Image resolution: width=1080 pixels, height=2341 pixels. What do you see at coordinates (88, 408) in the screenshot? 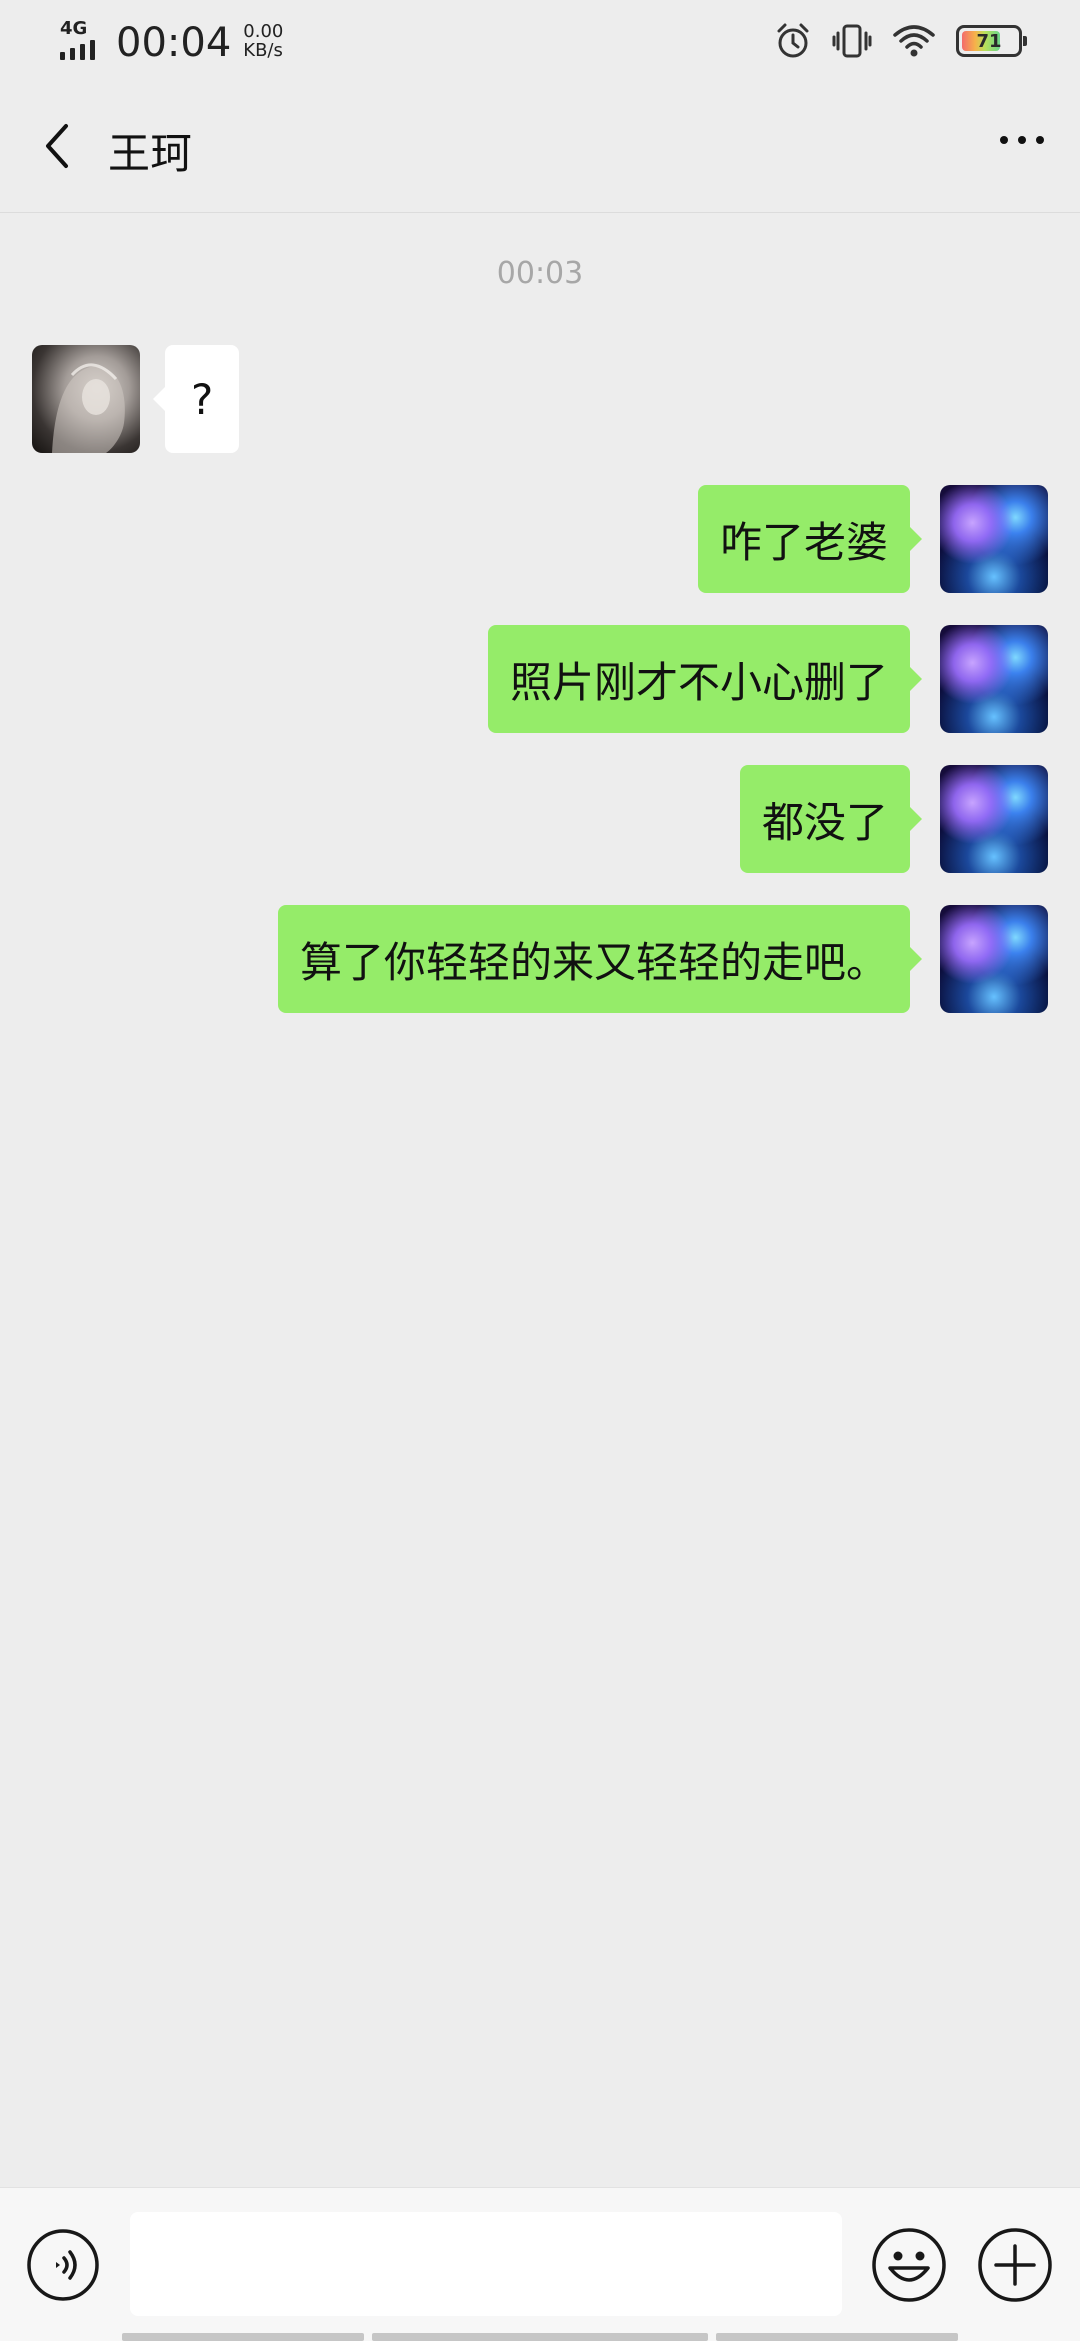
I see `avatar-contact-image` at bounding box center [88, 408].